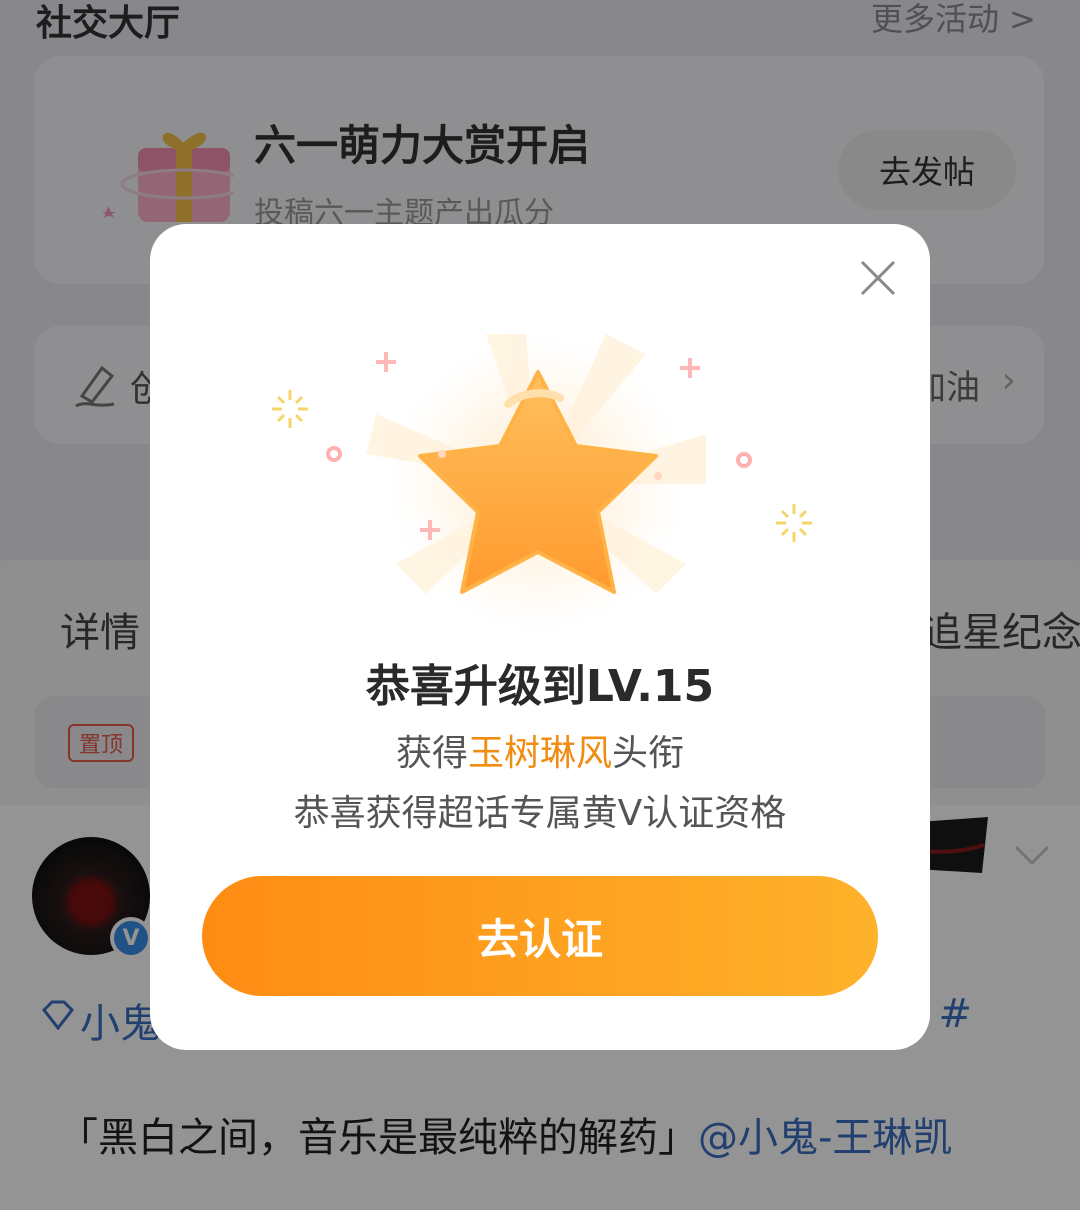  Describe the element at coordinates (431, 753) in the screenshot. I see `obtain-prefix: 获得` at that location.